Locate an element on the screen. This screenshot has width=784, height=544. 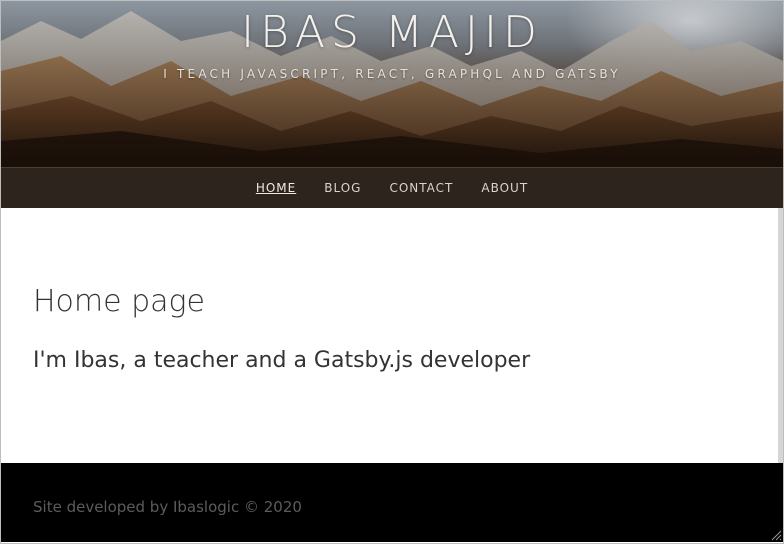
page-title: Home page is located at coordinates (119, 301).